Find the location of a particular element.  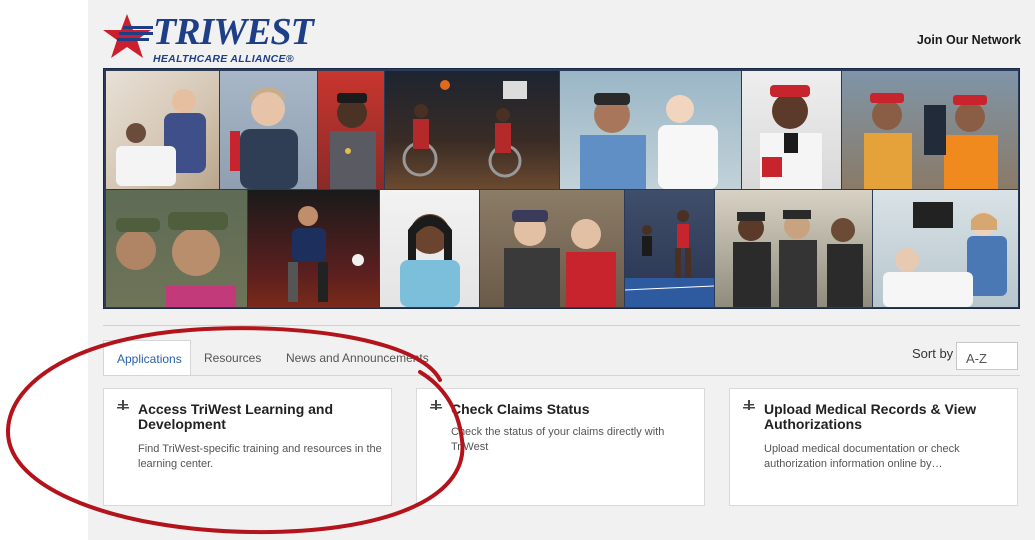

triwest-logo: TRIWEST HEALTHCARE ALLIANCE® is located at coordinates (208, 39).